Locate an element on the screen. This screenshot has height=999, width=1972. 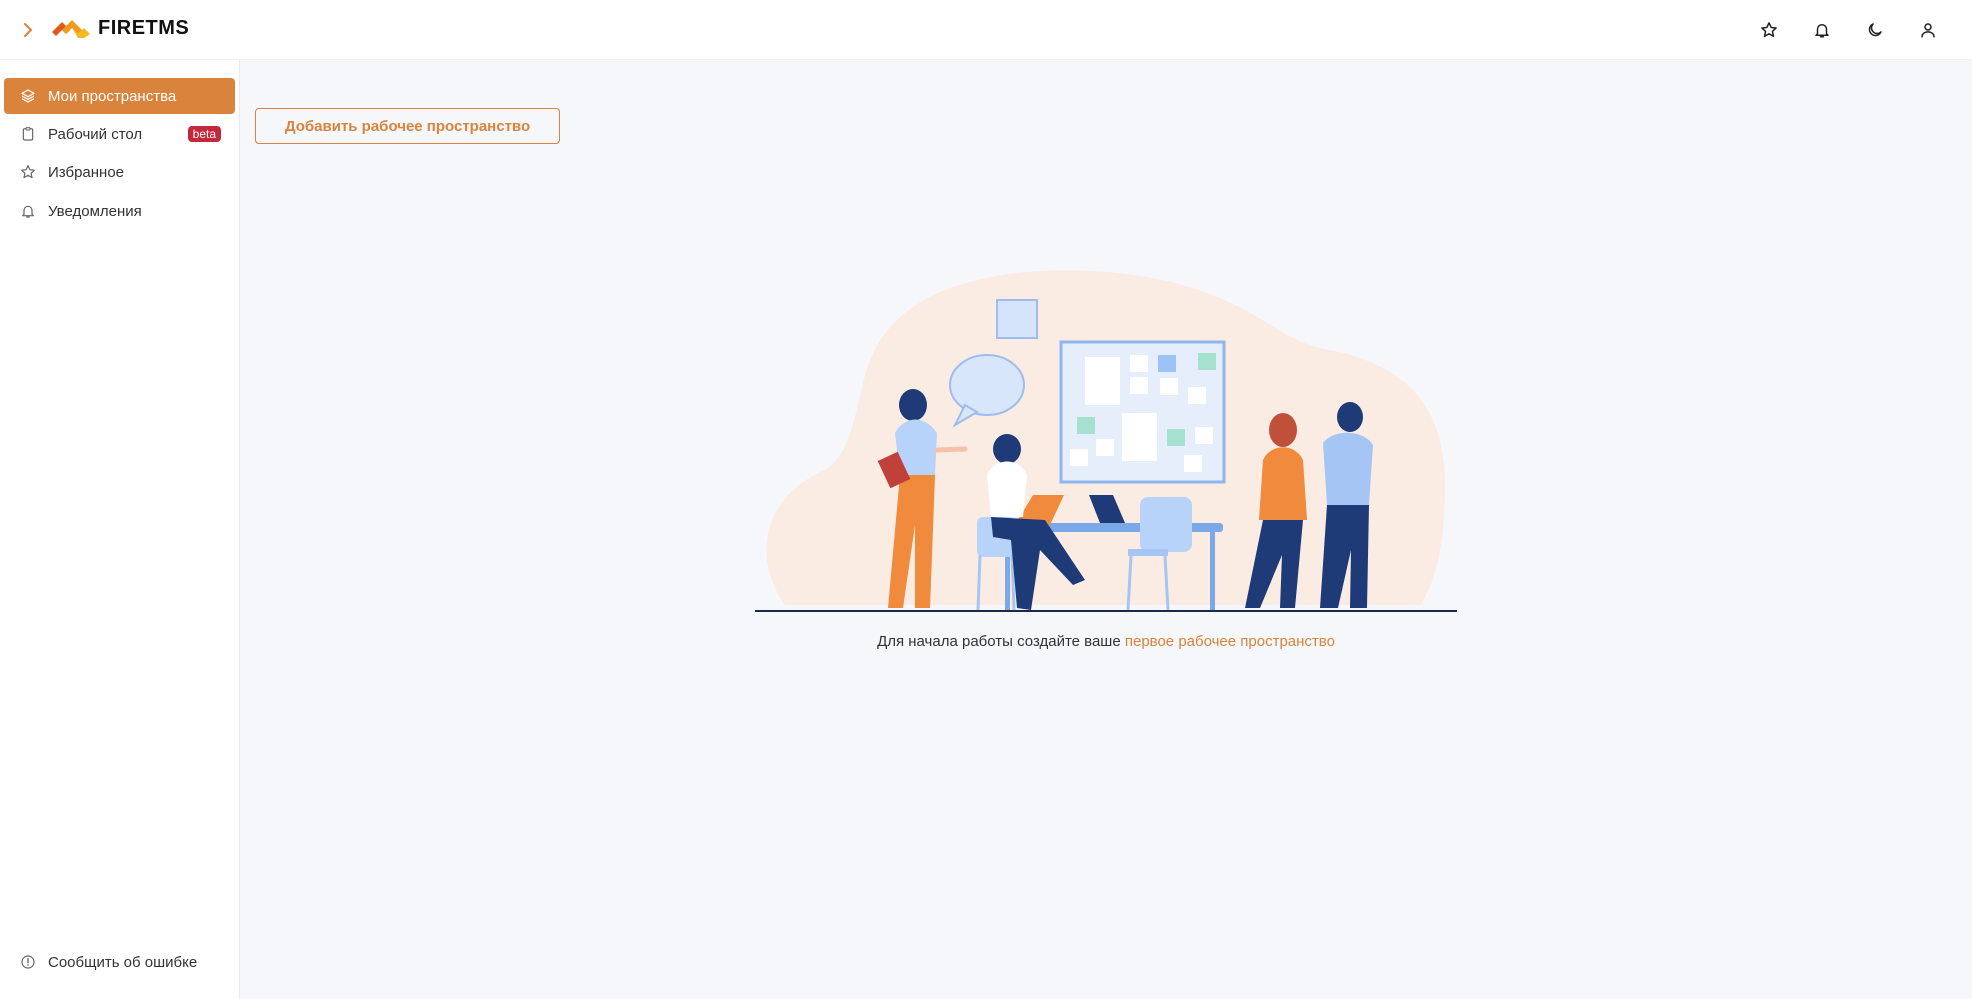
add-workspace-button: Добавить рабочее пространство is located at coordinates (407, 126).